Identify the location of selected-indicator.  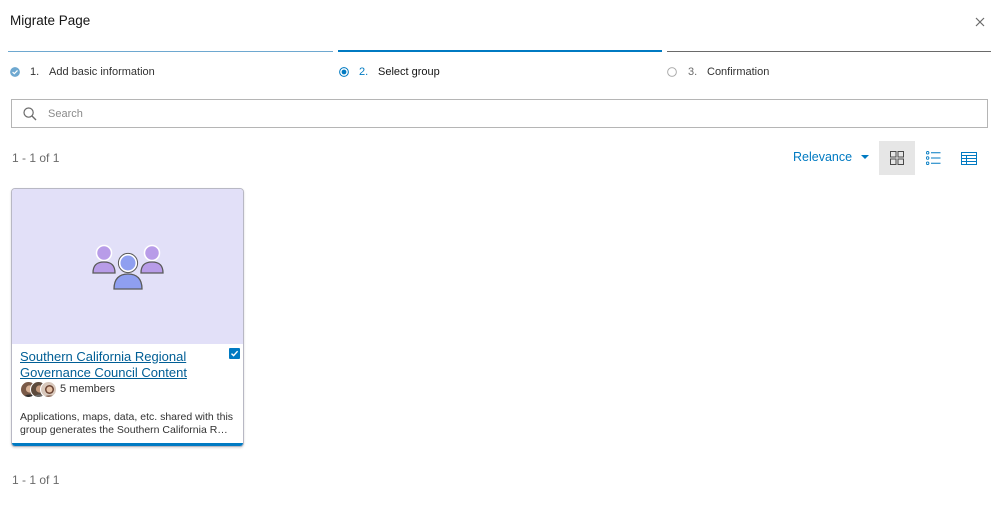
(127, 444).